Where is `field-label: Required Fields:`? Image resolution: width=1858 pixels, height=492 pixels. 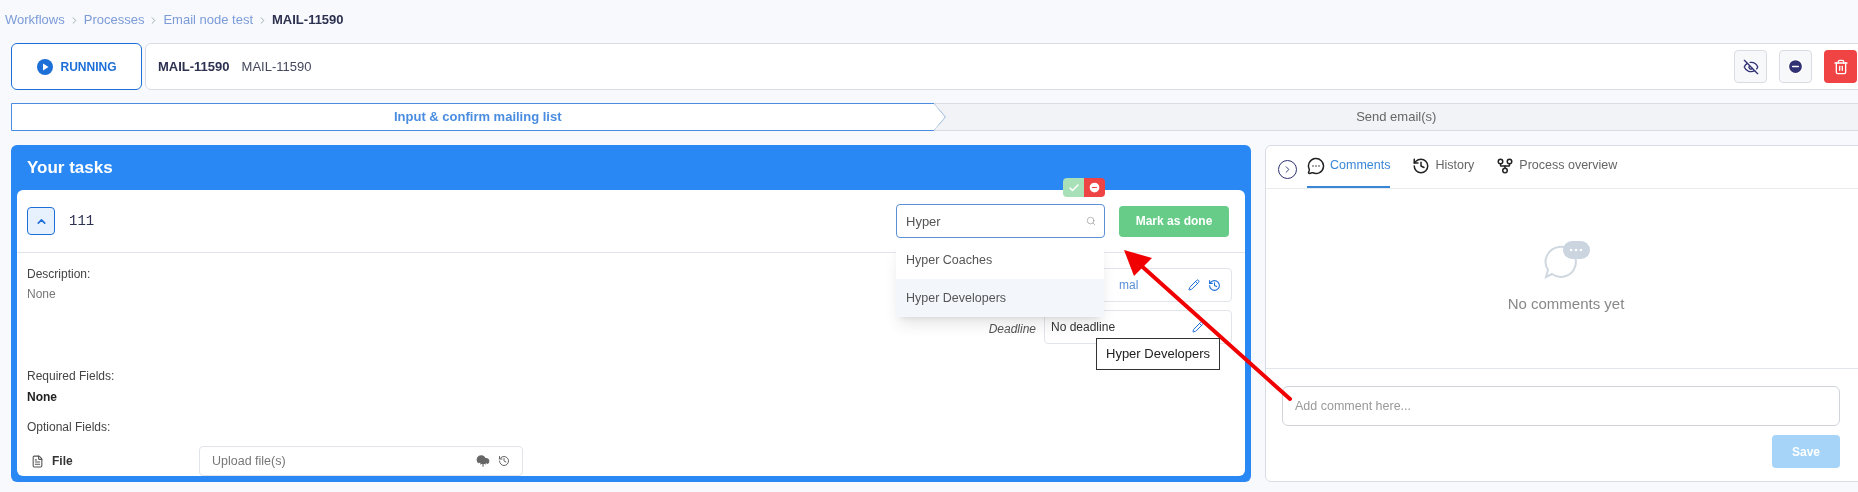
field-label: Required Fields: is located at coordinates (71, 376).